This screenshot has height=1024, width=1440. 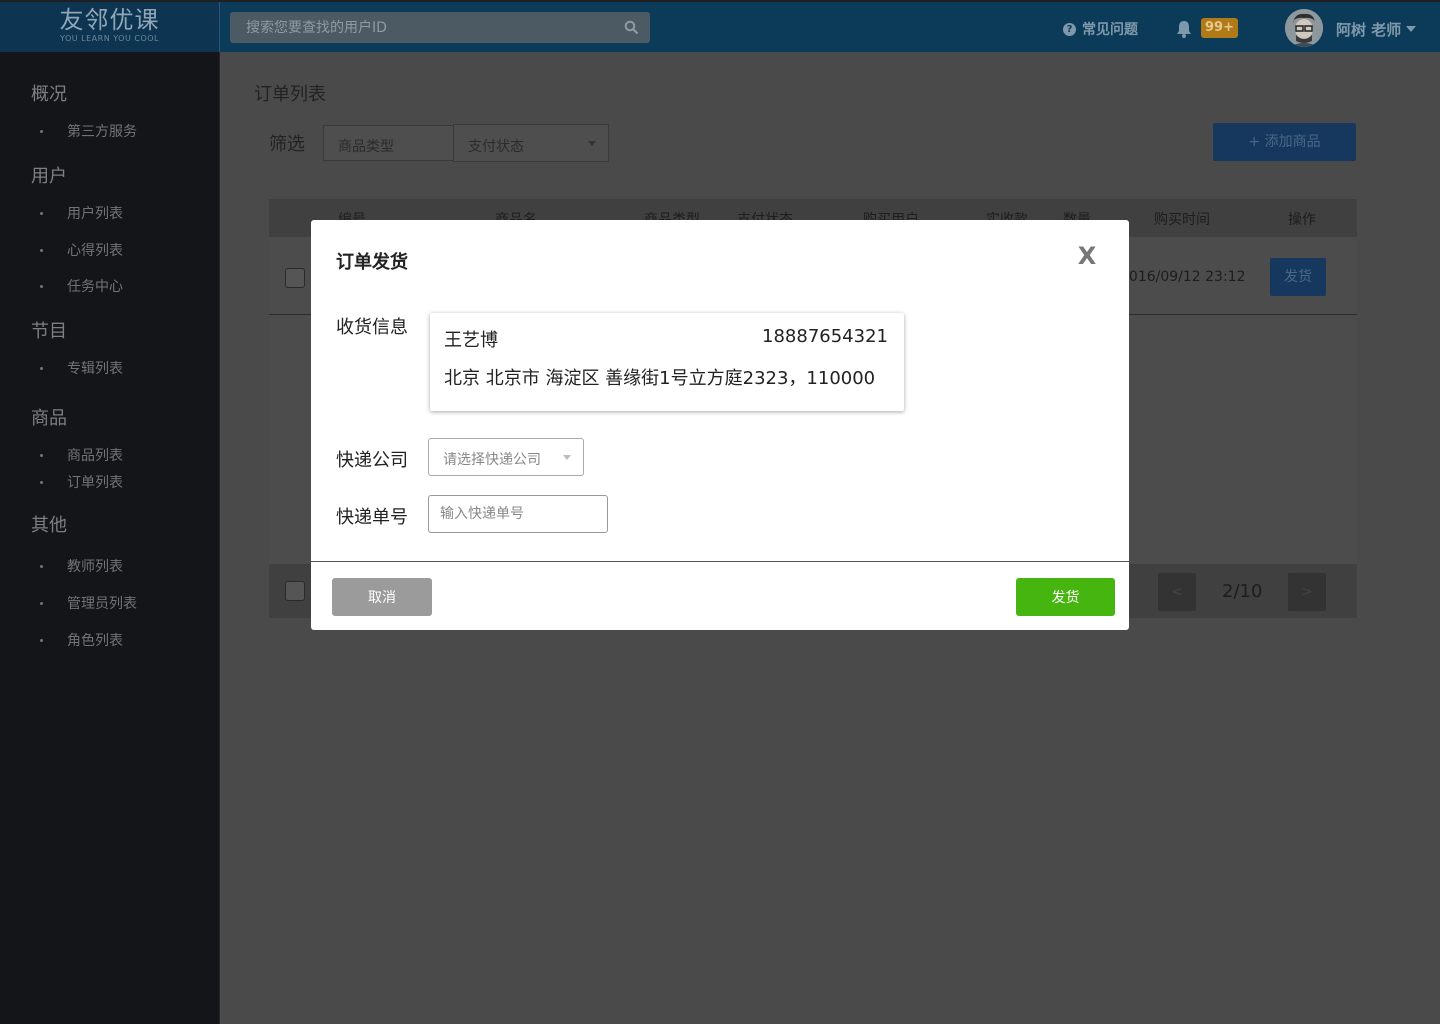 I want to click on sidebar-item-notes: 心得列表, so click(x=81, y=250).